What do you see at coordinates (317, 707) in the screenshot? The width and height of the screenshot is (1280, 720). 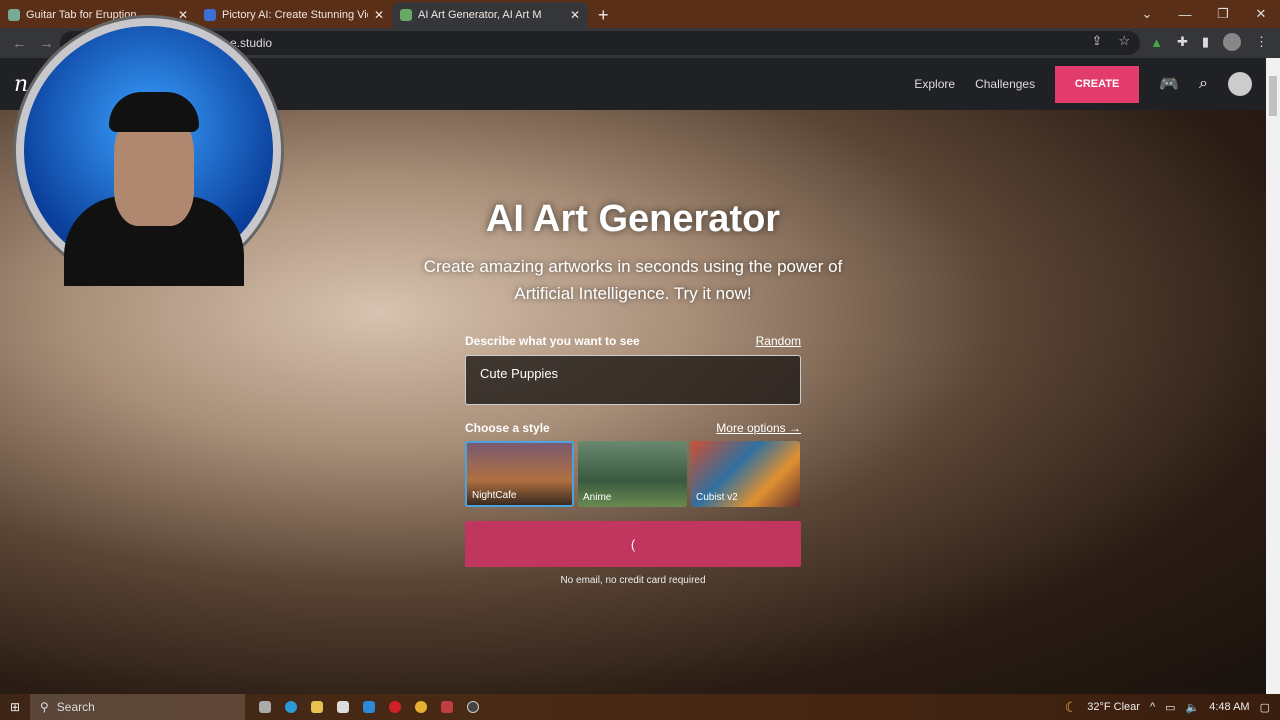 I see `file-explorer-icon` at bounding box center [317, 707].